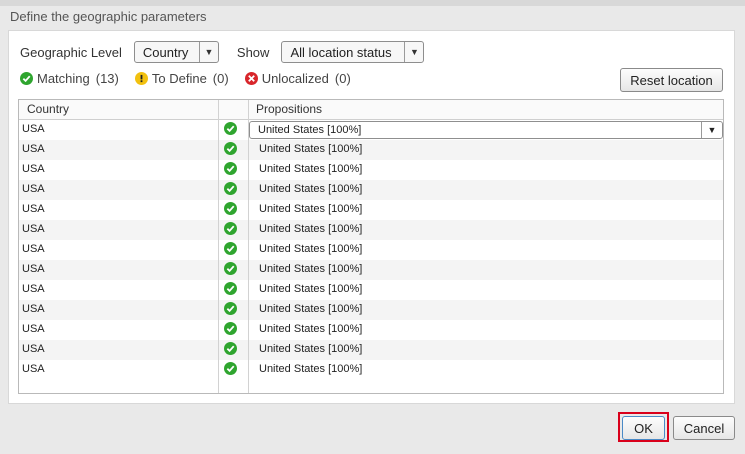  Describe the element at coordinates (108, 16) in the screenshot. I see `dialog-title: Define the geographic parameters` at that location.